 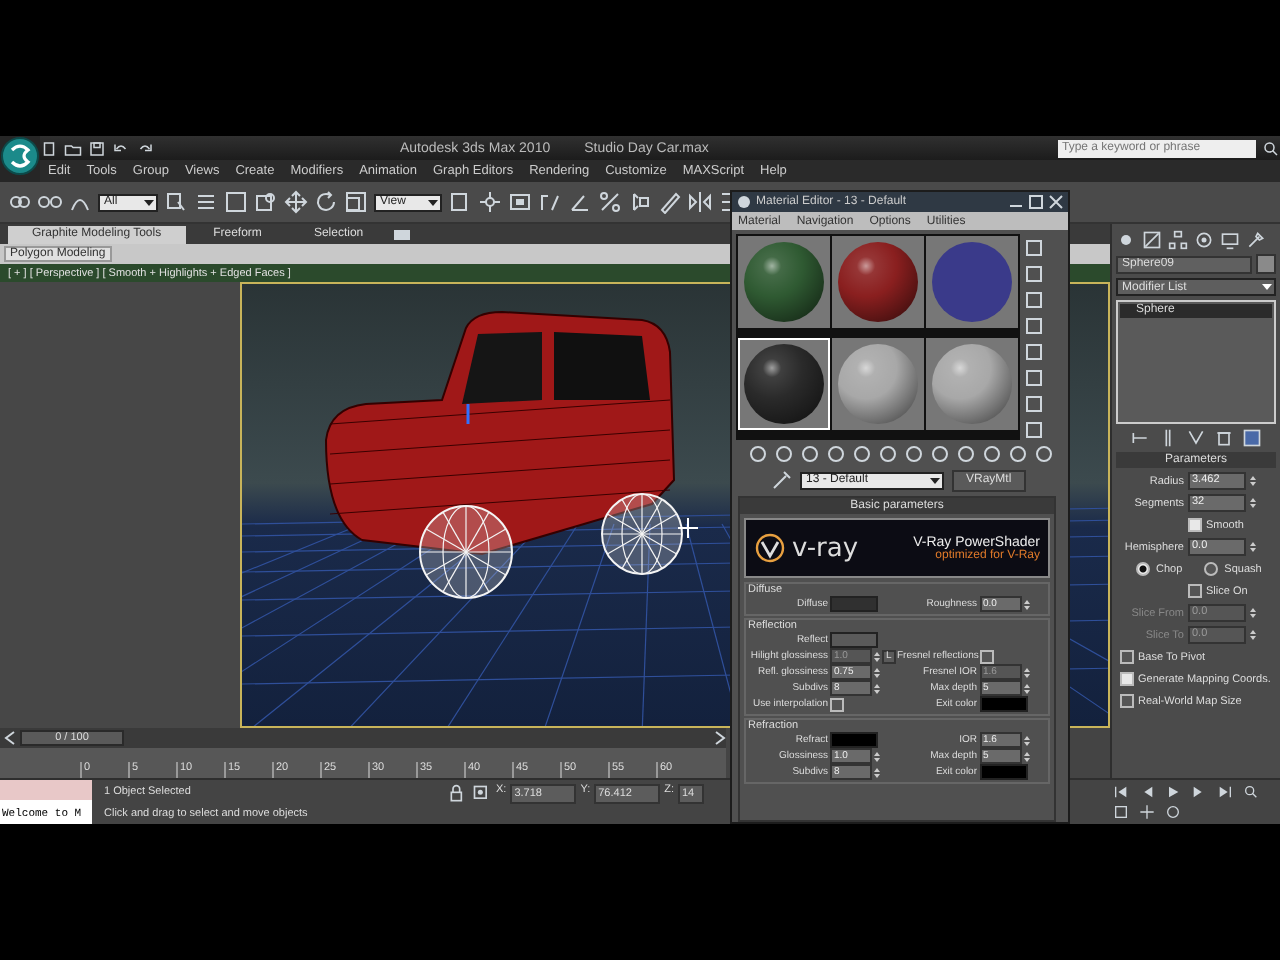 What do you see at coordinates (1266, 264) in the screenshot?
I see `object-color-swatch` at bounding box center [1266, 264].